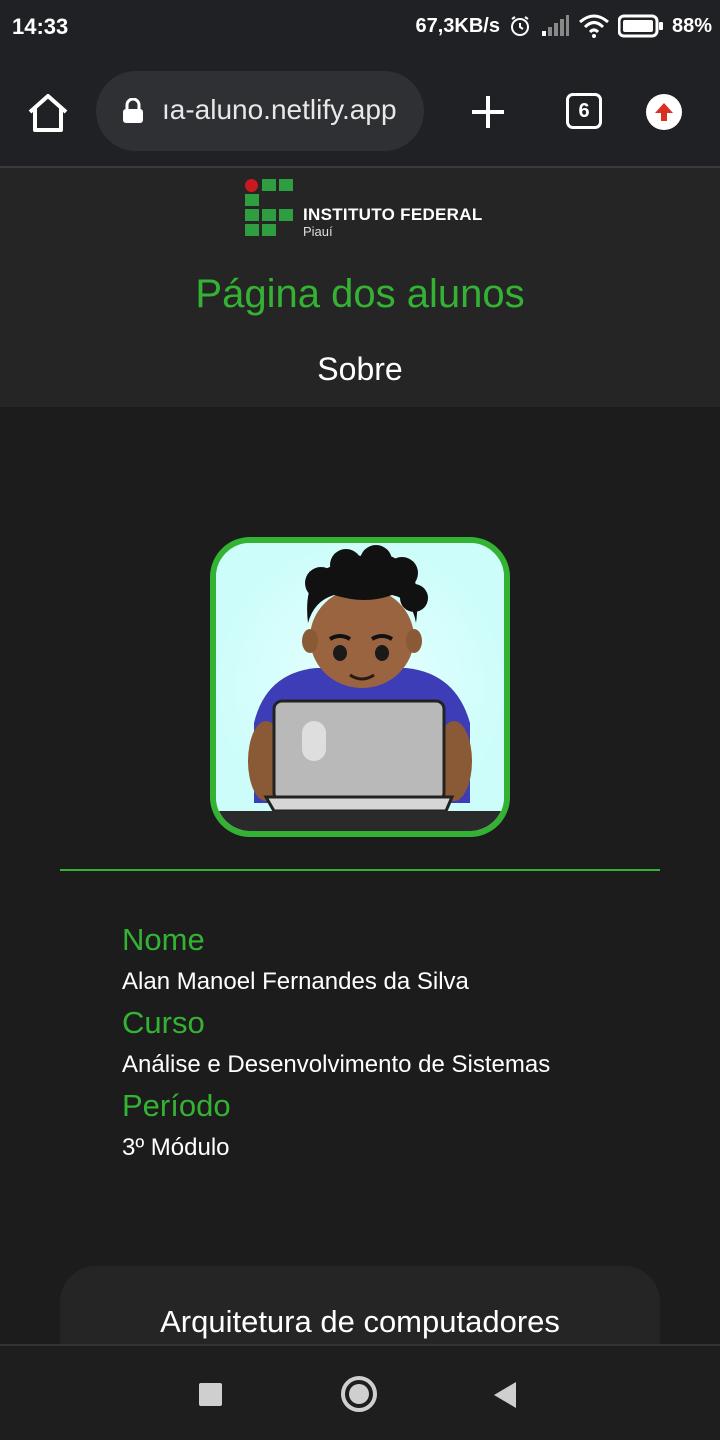  I want to click on back-icon, so click(505, 1395).